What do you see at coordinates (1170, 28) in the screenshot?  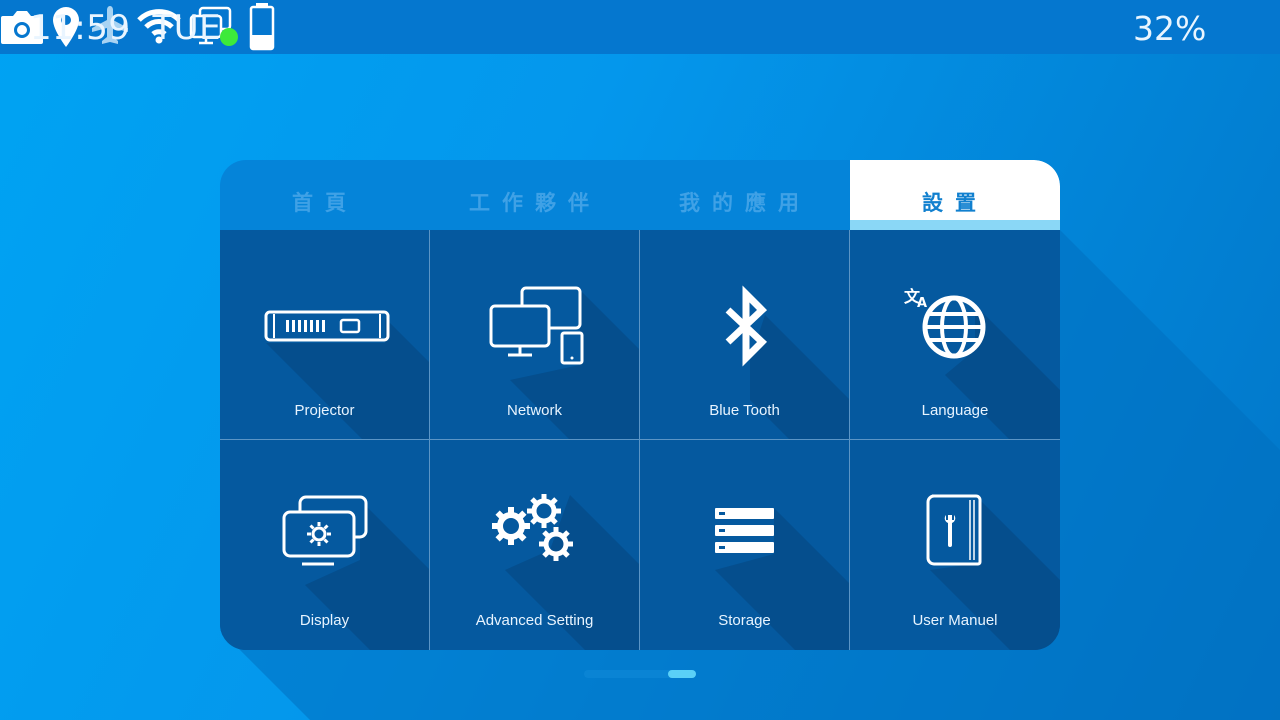 I see `battery-percent: 32%` at bounding box center [1170, 28].